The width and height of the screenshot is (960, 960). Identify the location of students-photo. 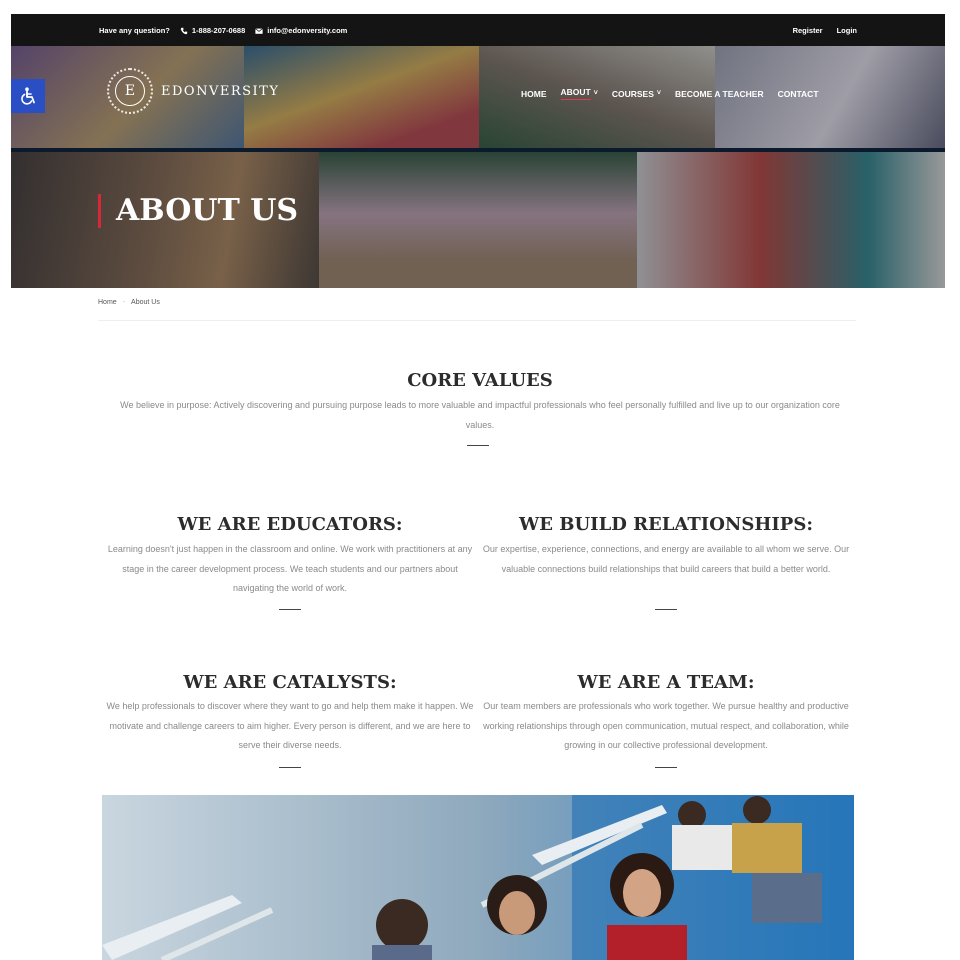
(478, 877).